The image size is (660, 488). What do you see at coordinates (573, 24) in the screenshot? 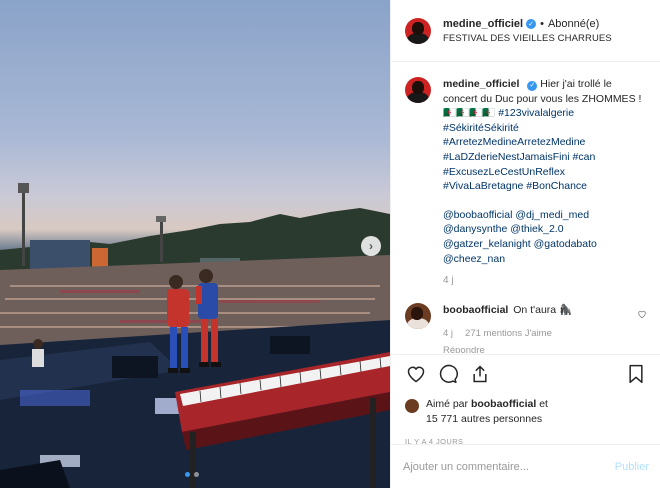
I see `follow-button: Abonné(e)` at bounding box center [573, 24].